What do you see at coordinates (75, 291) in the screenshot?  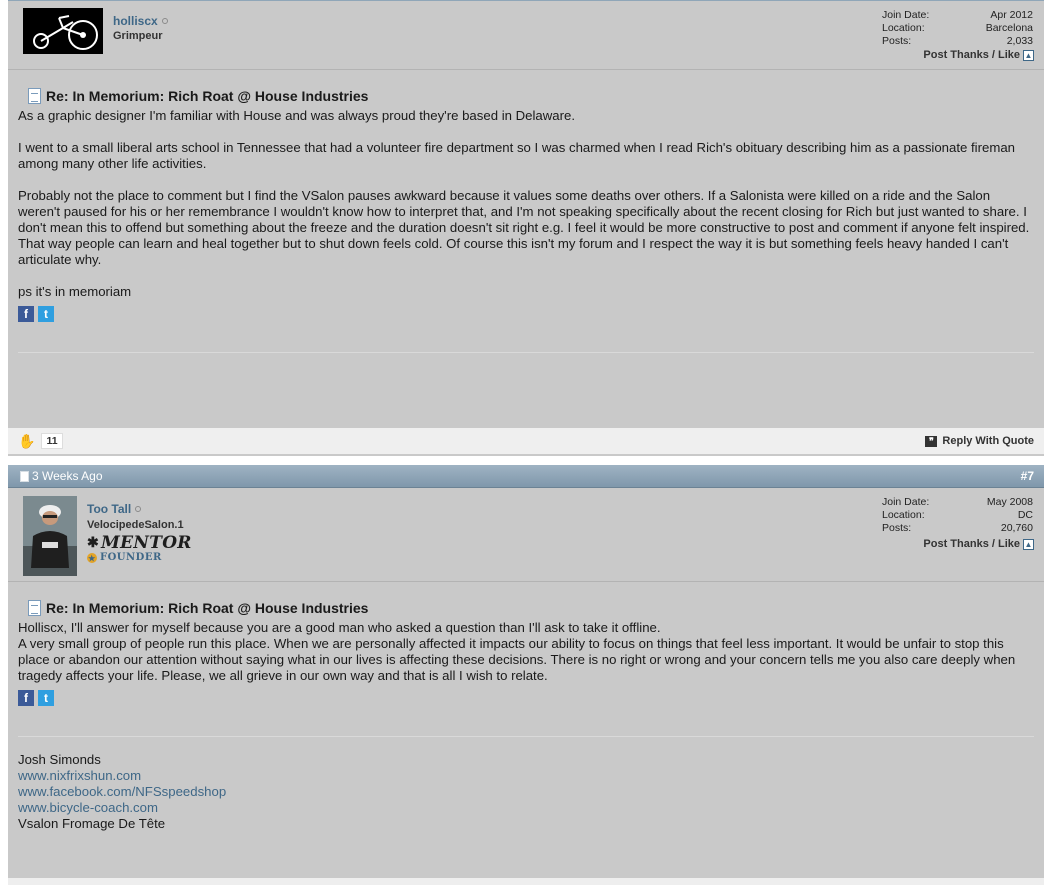 I see `message-paragraph: ps it's in memoriam` at bounding box center [75, 291].